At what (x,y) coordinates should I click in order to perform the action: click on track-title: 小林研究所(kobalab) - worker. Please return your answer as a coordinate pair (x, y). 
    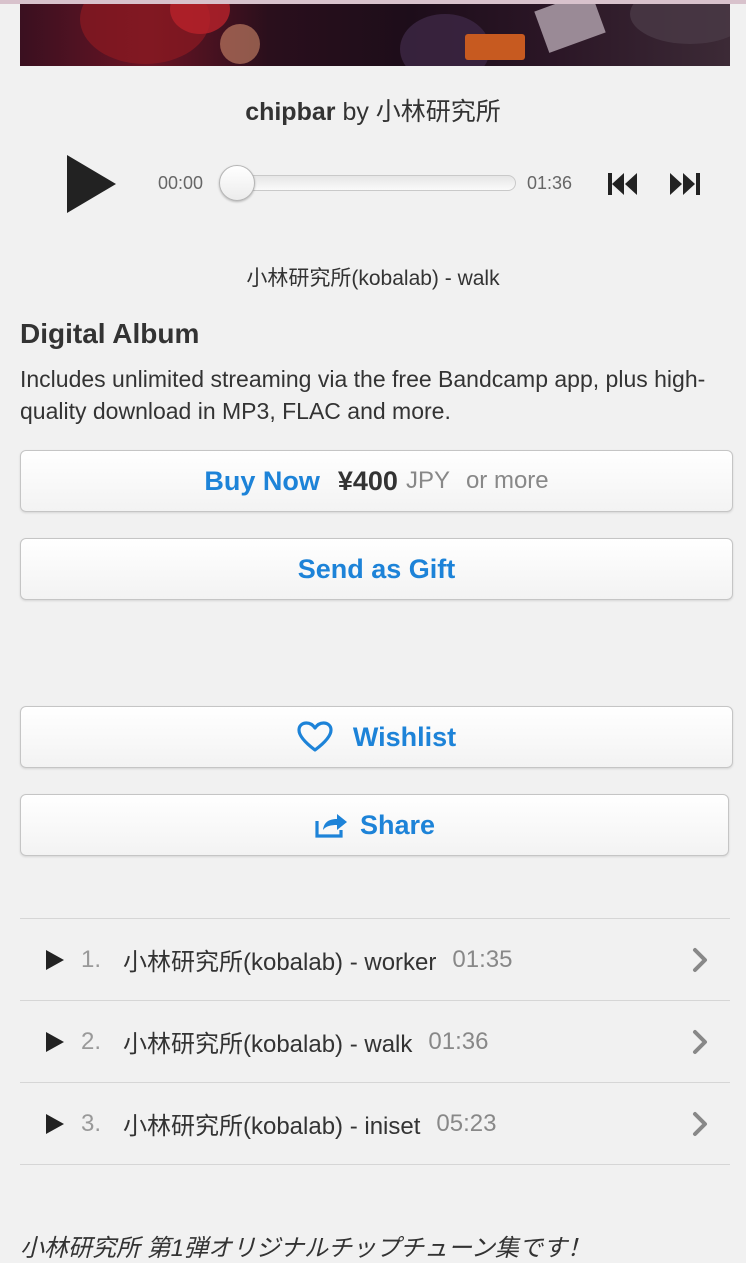
    Looking at the image, I should click on (279, 959).